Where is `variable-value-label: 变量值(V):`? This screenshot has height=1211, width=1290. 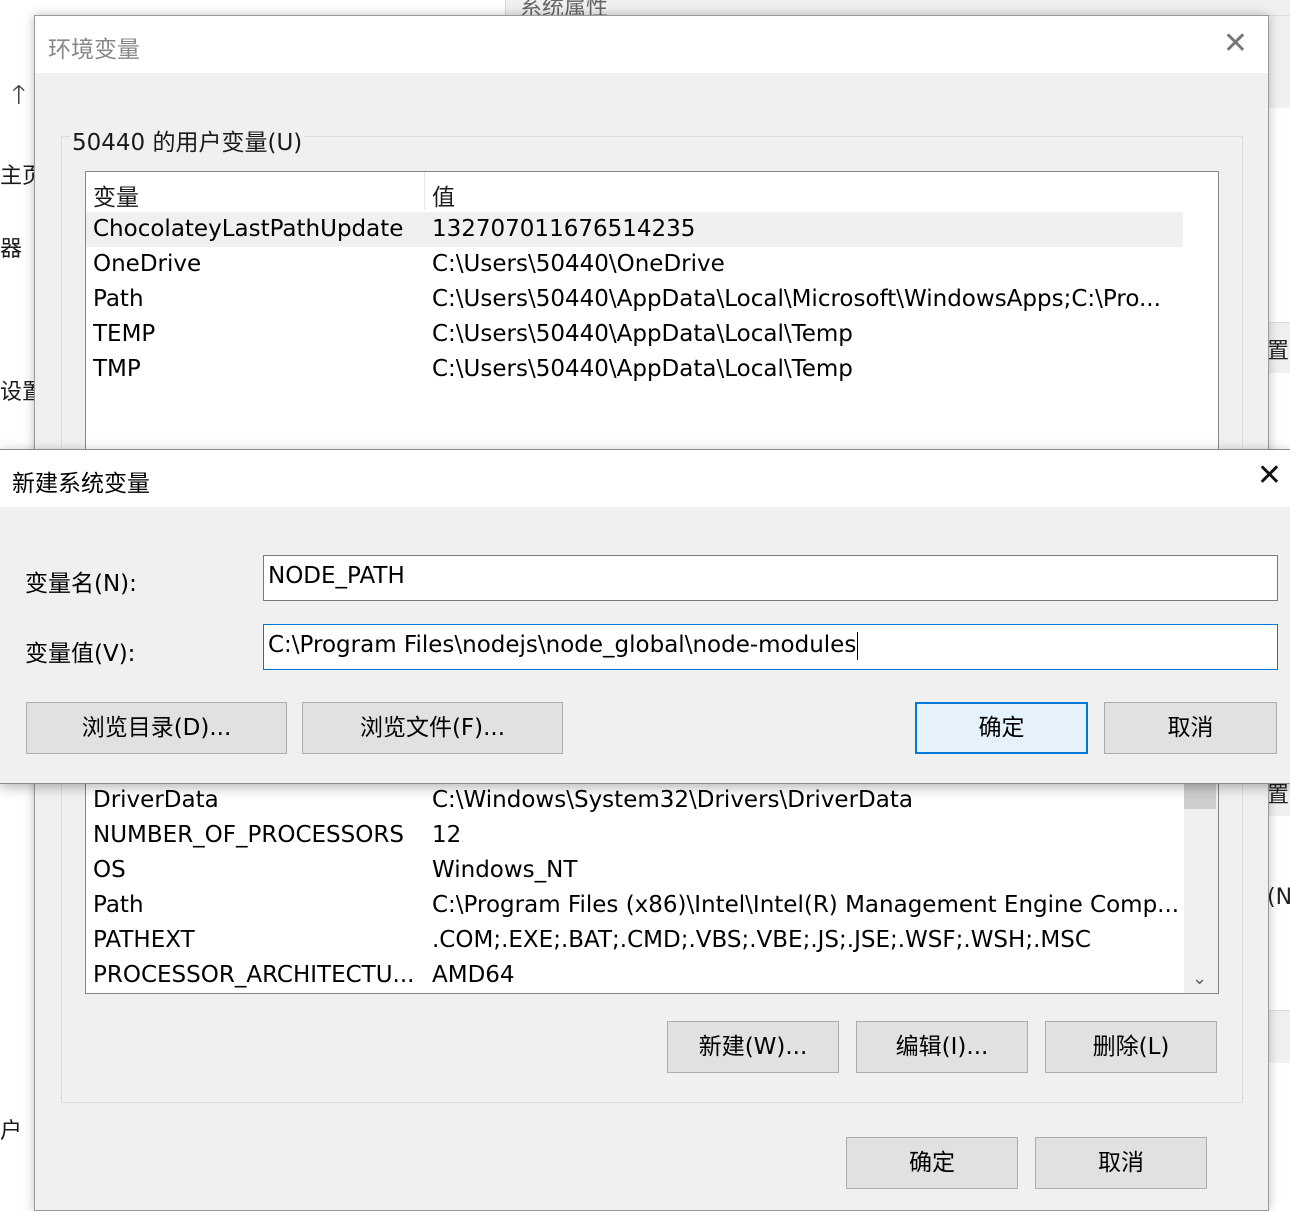 variable-value-label: 变量值(V): is located at coordinates (80, 654).